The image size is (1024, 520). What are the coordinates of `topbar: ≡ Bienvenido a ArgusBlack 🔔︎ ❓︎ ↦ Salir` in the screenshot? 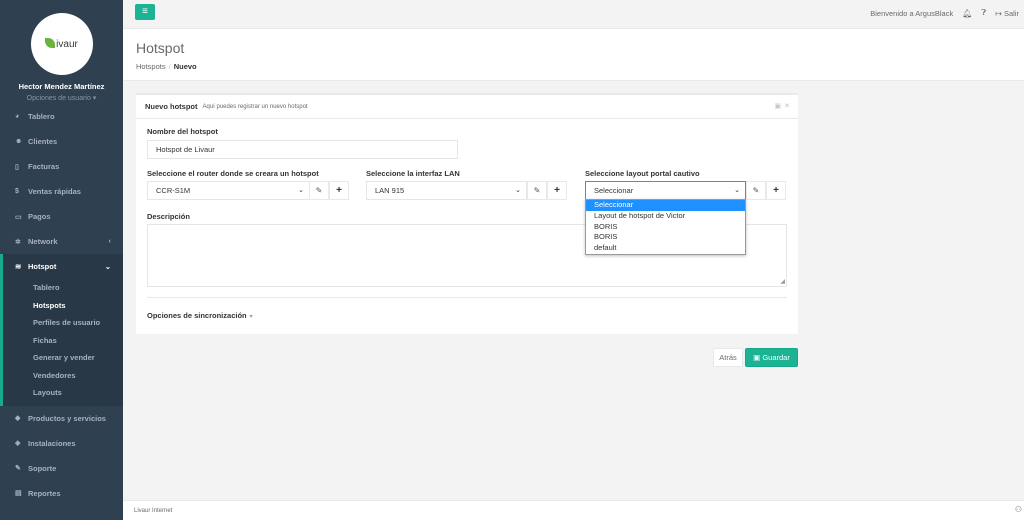 It's located at (573, 14).